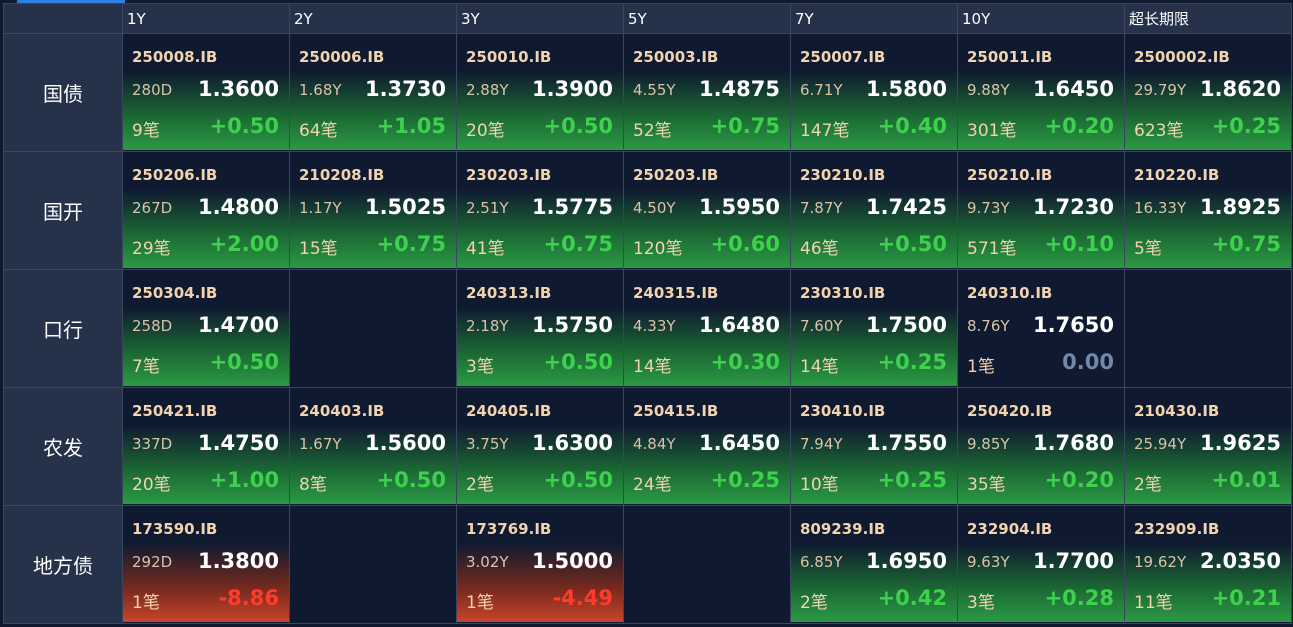  What do you see at coordinates (206, 18) in the screenshot?
I see `tenor-header: 1Y` at bounding box center [206, 18].